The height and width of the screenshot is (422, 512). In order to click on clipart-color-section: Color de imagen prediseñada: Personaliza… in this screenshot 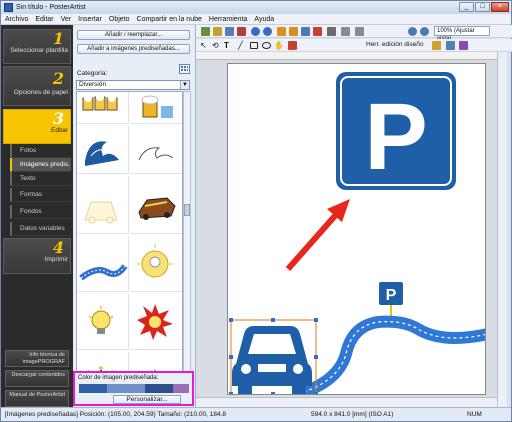, I will do `click(133, 388)`.